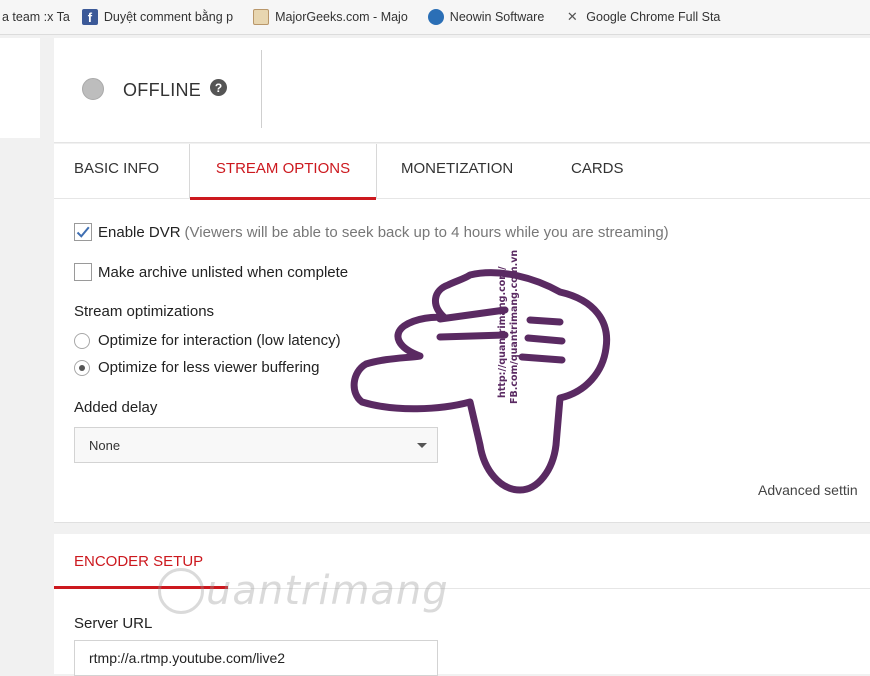 This screenshot has width=870, height=676. I want to click on archive-label: Make archive unlisted when complete, so click(223, 272).